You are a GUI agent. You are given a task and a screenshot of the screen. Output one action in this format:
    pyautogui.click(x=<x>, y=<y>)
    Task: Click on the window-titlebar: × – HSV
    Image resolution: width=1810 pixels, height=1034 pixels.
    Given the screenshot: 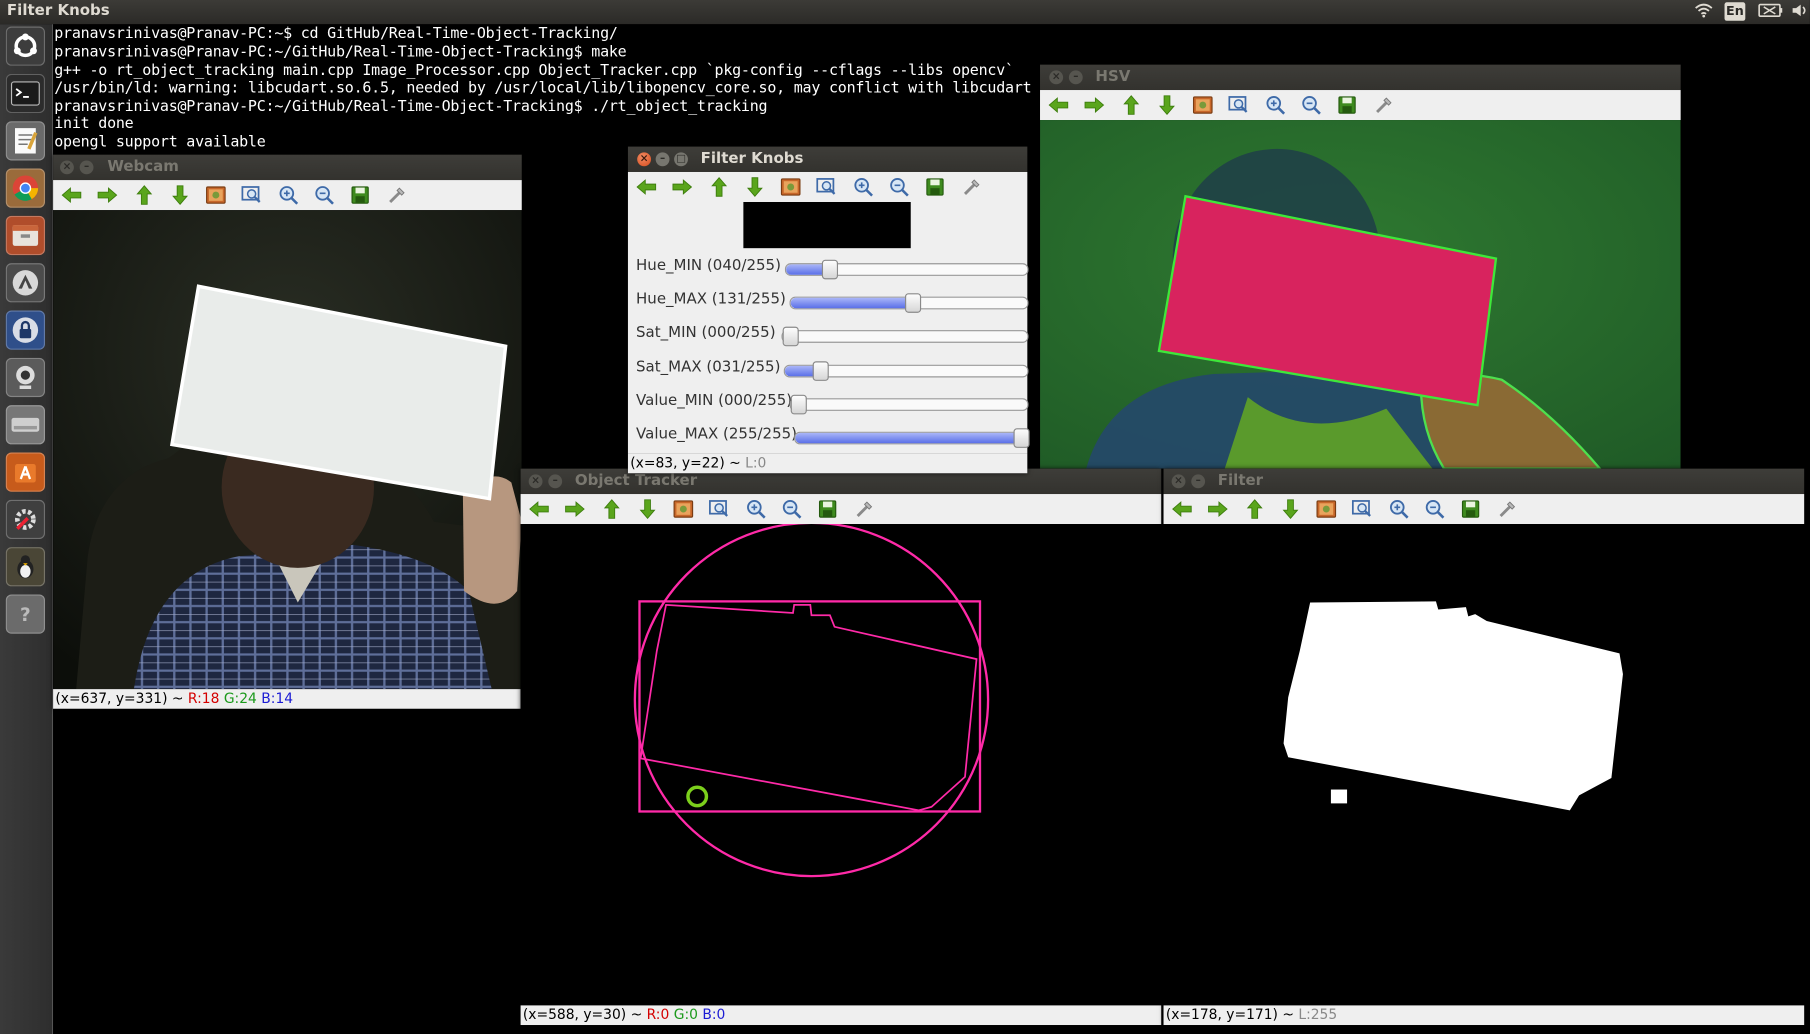 What is the action you would take?
    pyautogui.click(x=1360, y=77)
    